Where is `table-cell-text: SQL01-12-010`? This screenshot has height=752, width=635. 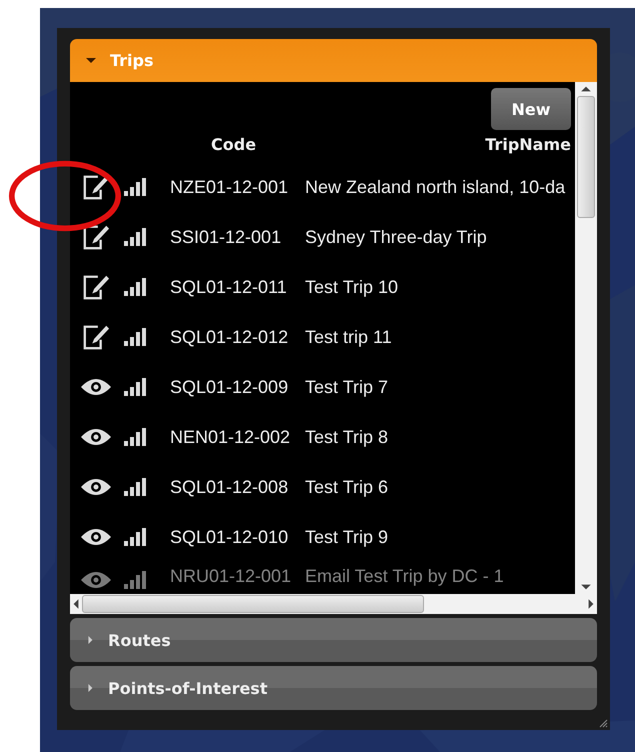 table-cell-text: SQL01-12-010 is located at coordinates (230, 537).